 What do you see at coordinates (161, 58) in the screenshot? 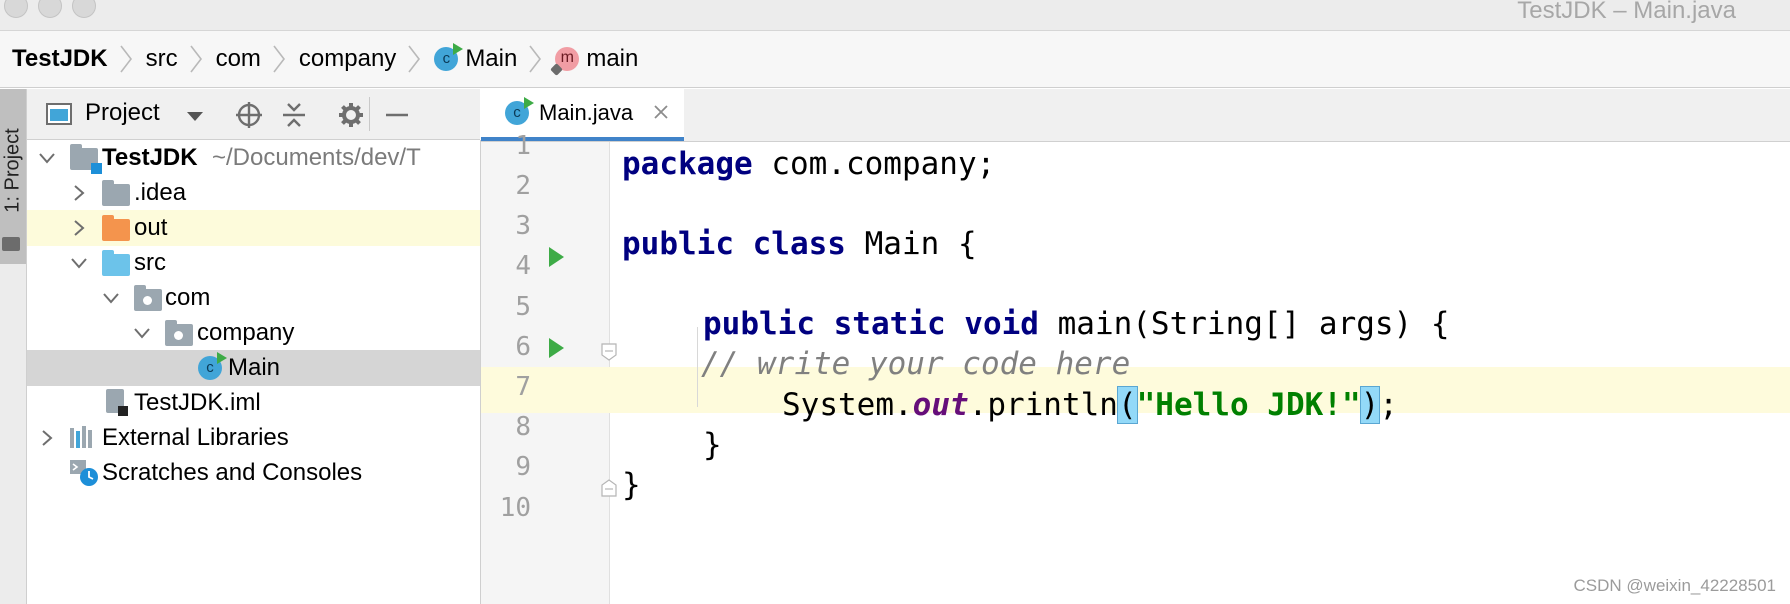
I see `breadcrumb-label: src` at bounding box center [161, 58].